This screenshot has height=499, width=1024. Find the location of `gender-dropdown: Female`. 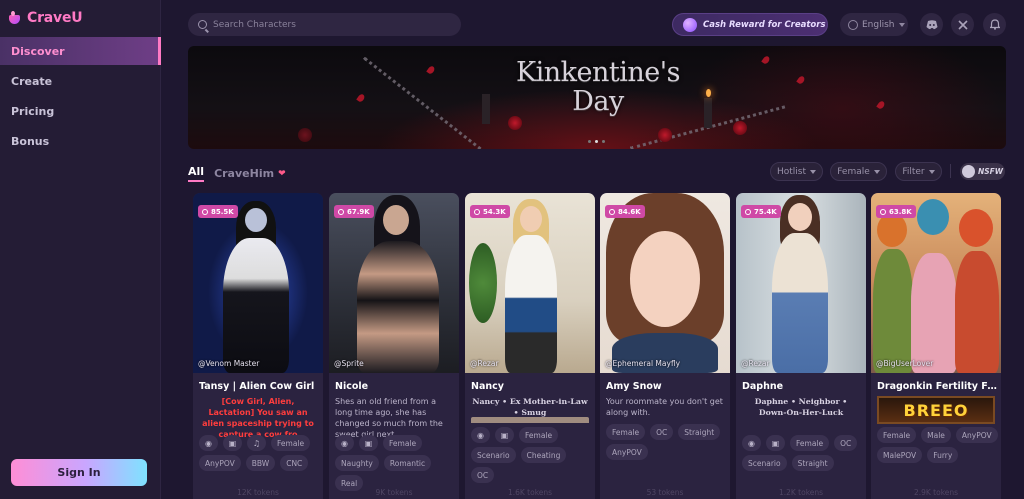

gender-dropdown: Female is located at coordinates (858, 171).